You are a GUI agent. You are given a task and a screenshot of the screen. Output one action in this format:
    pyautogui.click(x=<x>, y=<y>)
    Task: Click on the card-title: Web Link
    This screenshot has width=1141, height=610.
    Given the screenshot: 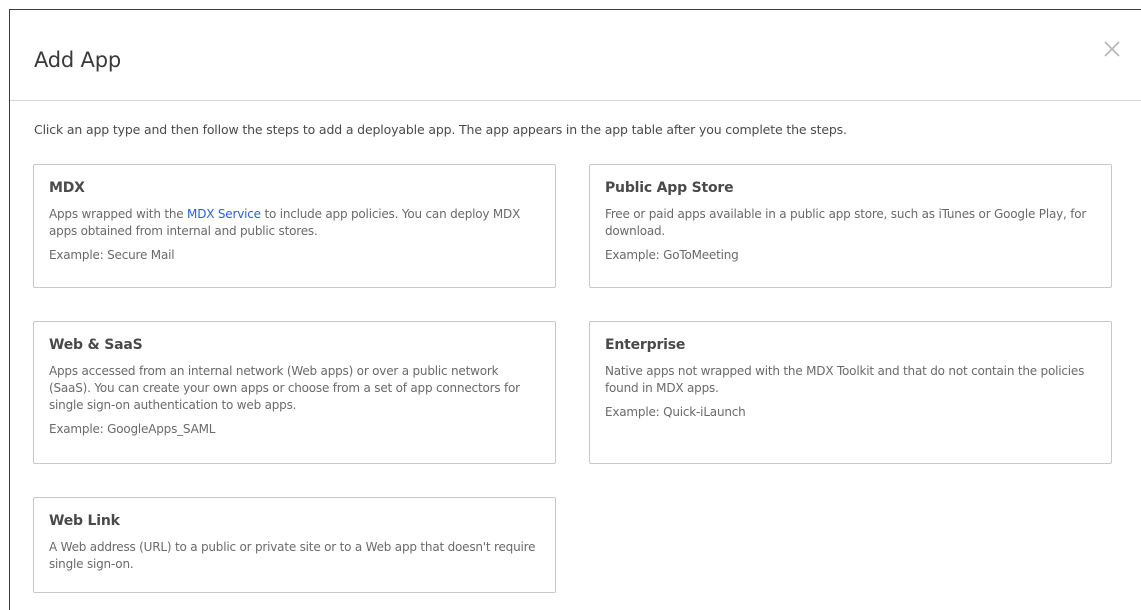 What is the action you would take?
    pyautogui.click(x=84, y=521)
    